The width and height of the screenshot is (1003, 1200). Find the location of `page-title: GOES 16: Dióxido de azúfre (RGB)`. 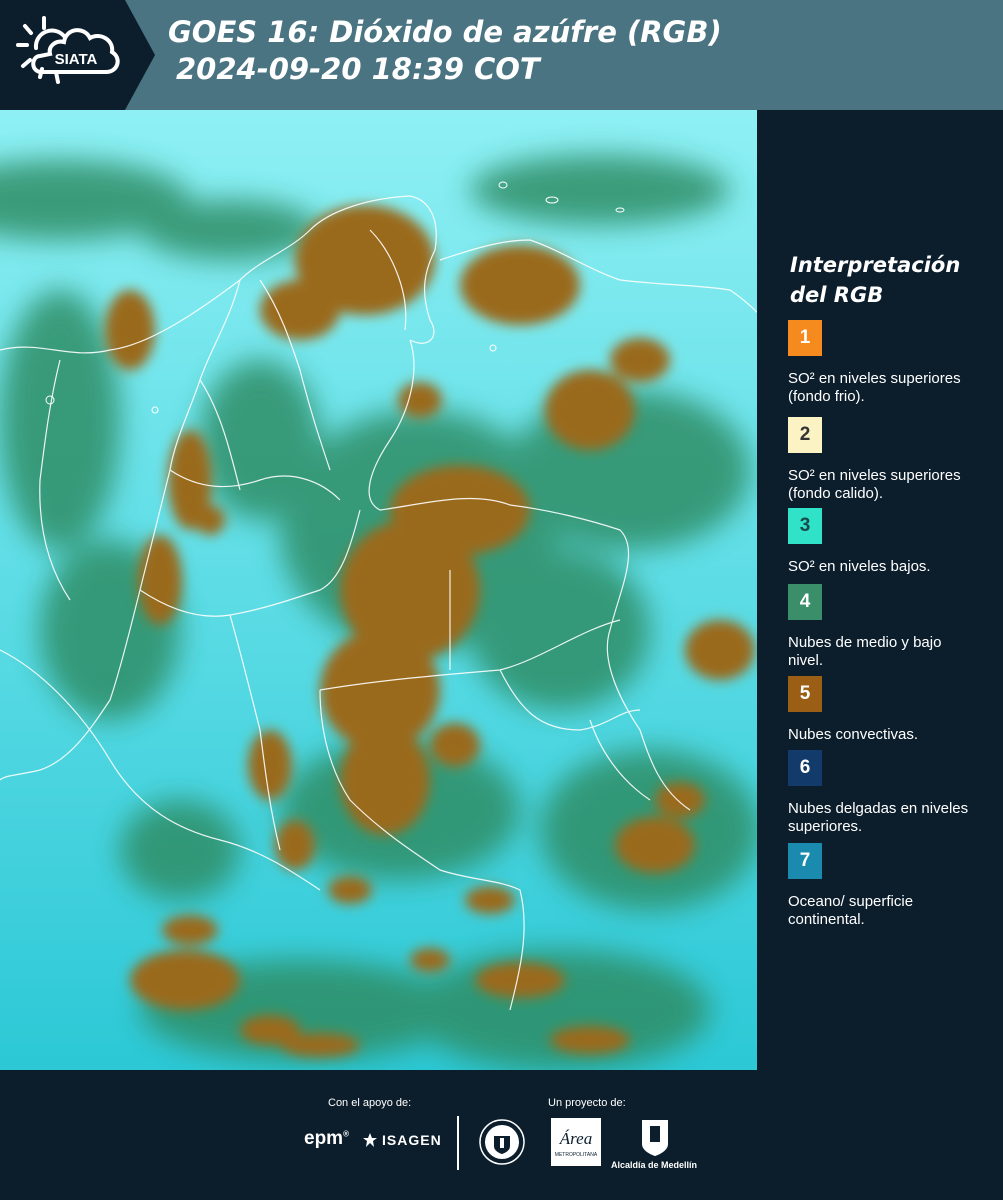

page-title: GOES 16: Dióxido de azúfre (RGB) is located at coordinates (445, 32).